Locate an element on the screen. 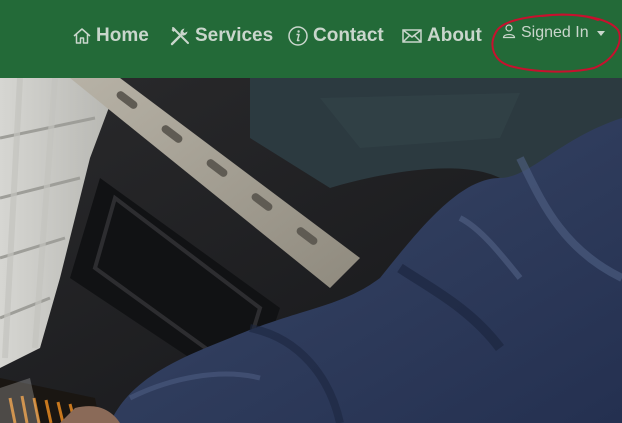  nav-services-link: Services is located at coordinates (221, 36).